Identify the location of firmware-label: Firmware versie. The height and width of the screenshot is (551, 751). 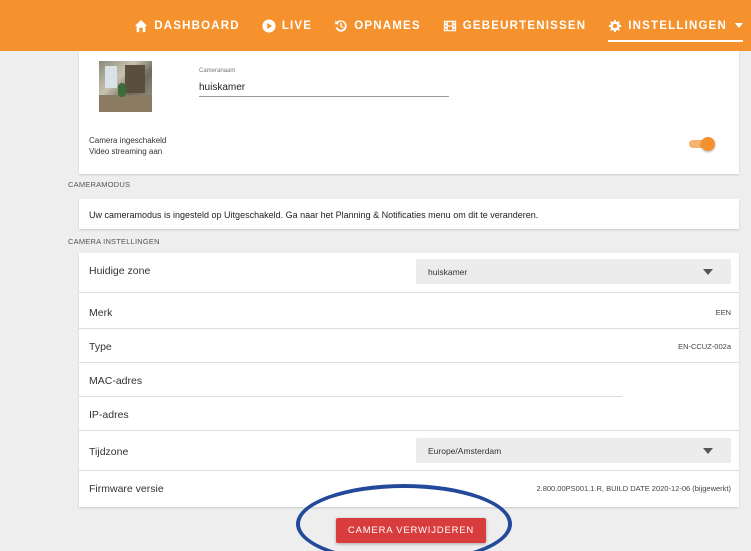
(126, 489).